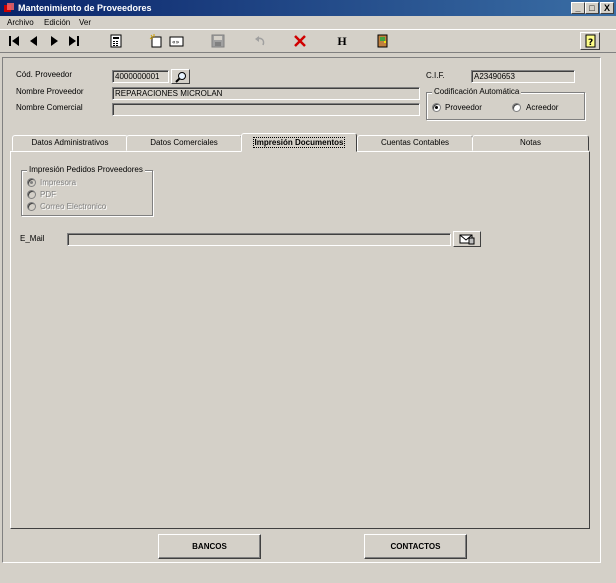 The width and height of the screenshot is (616, 583). I want to click on history-button: H, so click(342, 41).